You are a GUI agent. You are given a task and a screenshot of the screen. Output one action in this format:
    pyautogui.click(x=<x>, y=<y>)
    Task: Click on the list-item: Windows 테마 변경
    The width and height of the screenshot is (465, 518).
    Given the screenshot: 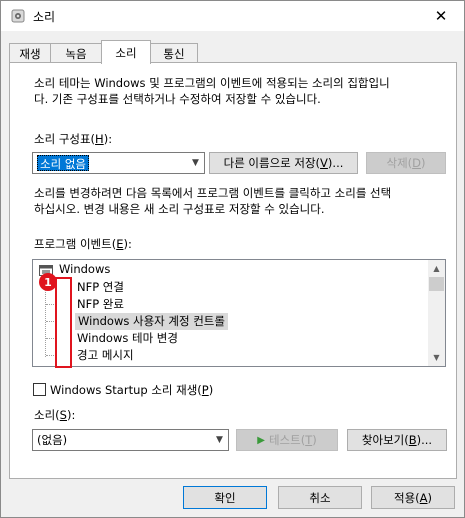 What is the action you would take?
    pyautogui.click(x=127, y=338)
    